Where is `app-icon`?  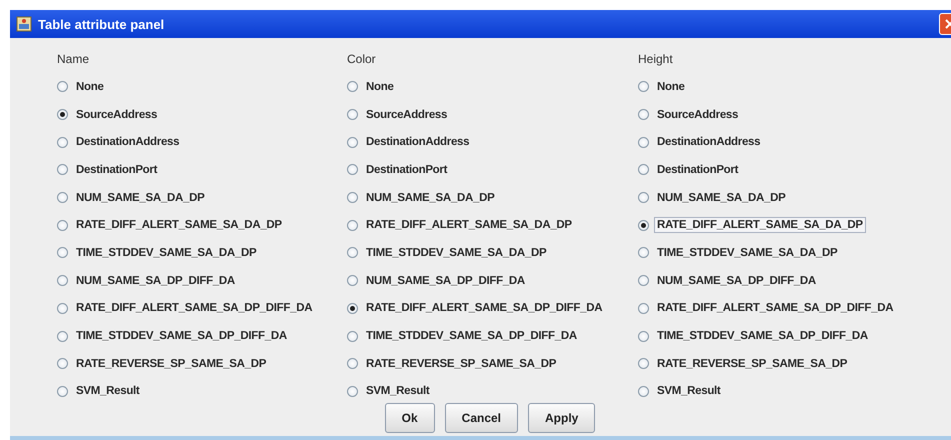
app-icon is located at coordinates (24, 24).